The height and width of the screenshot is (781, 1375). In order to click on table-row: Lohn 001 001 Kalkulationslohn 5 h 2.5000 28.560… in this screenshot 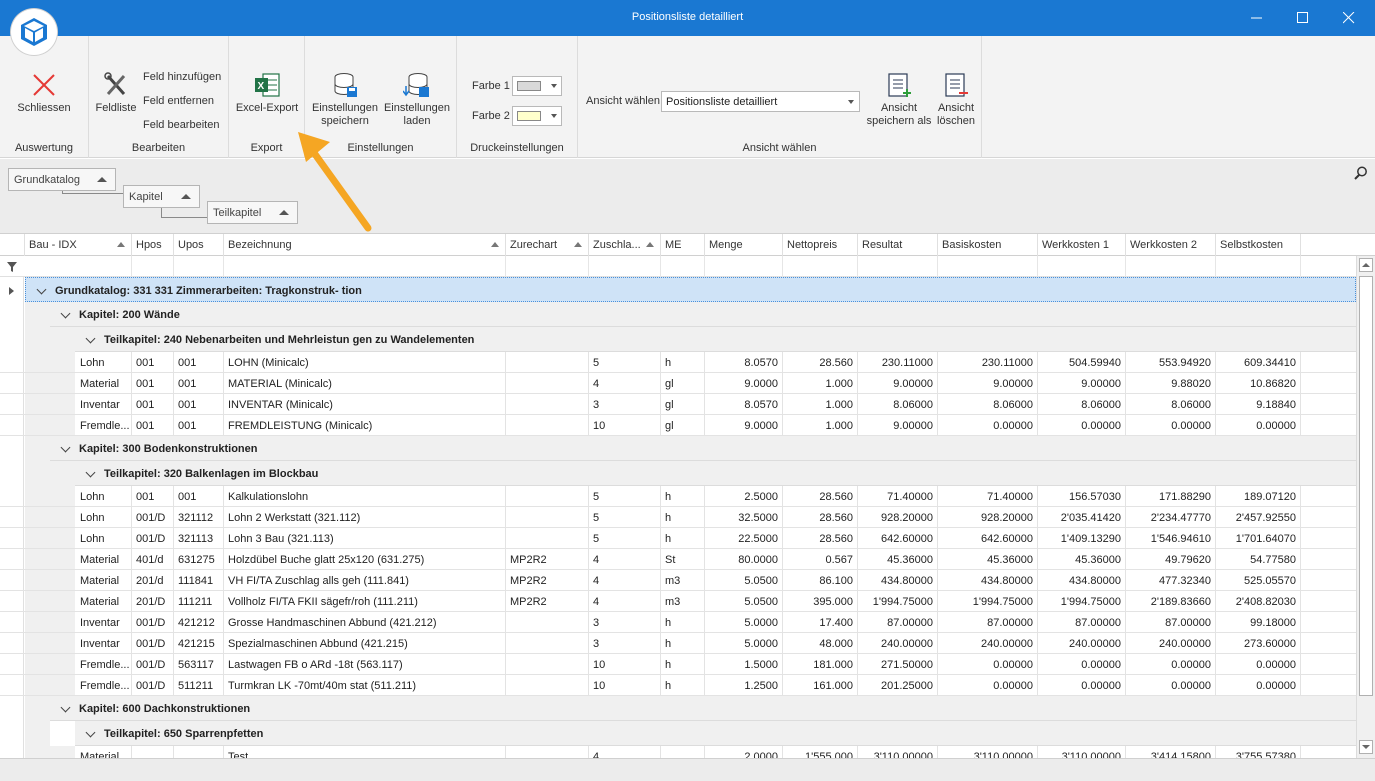, I will do `click(678, 496)`.